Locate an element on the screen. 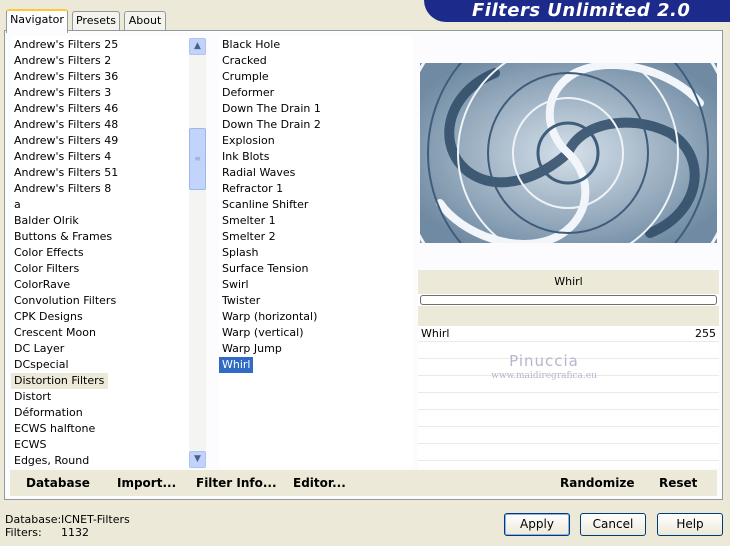  status-database: Database: ICNET-Filters is located at coordinates (67, 519).